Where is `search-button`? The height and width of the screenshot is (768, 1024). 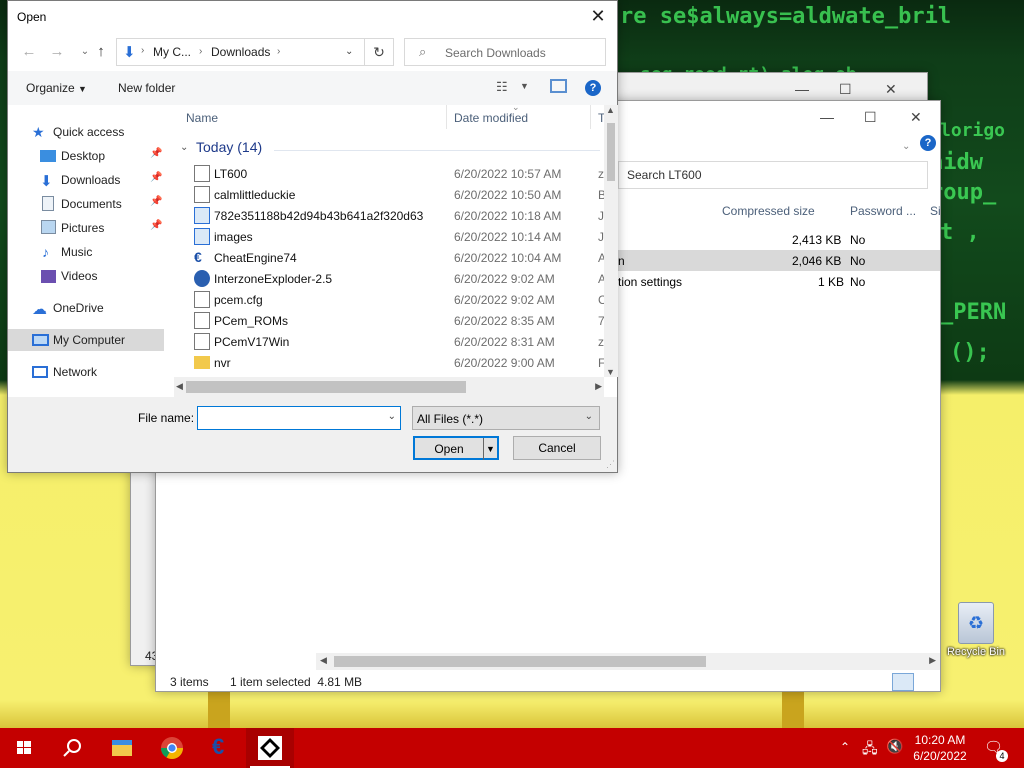 search-button is located at coordinates (72, 748).